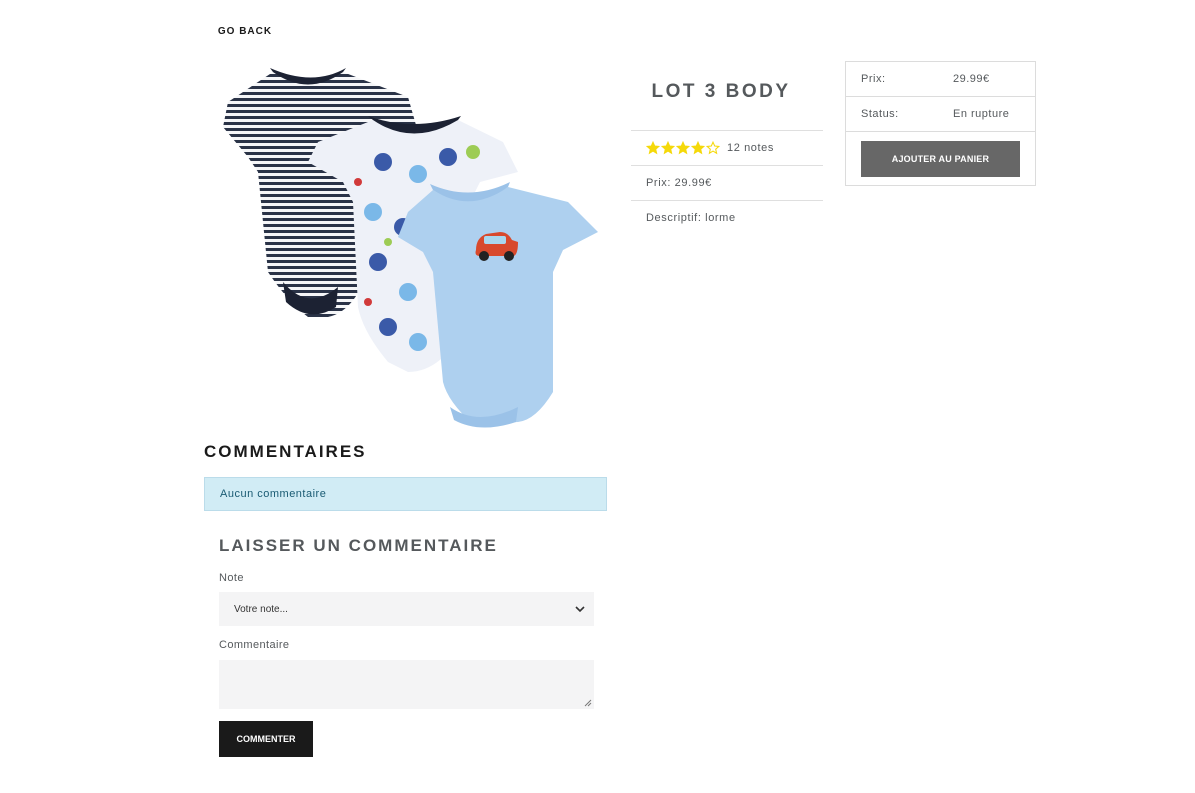  I want to click on card-price-row: Prix: 29.99€, so click(940, 79).